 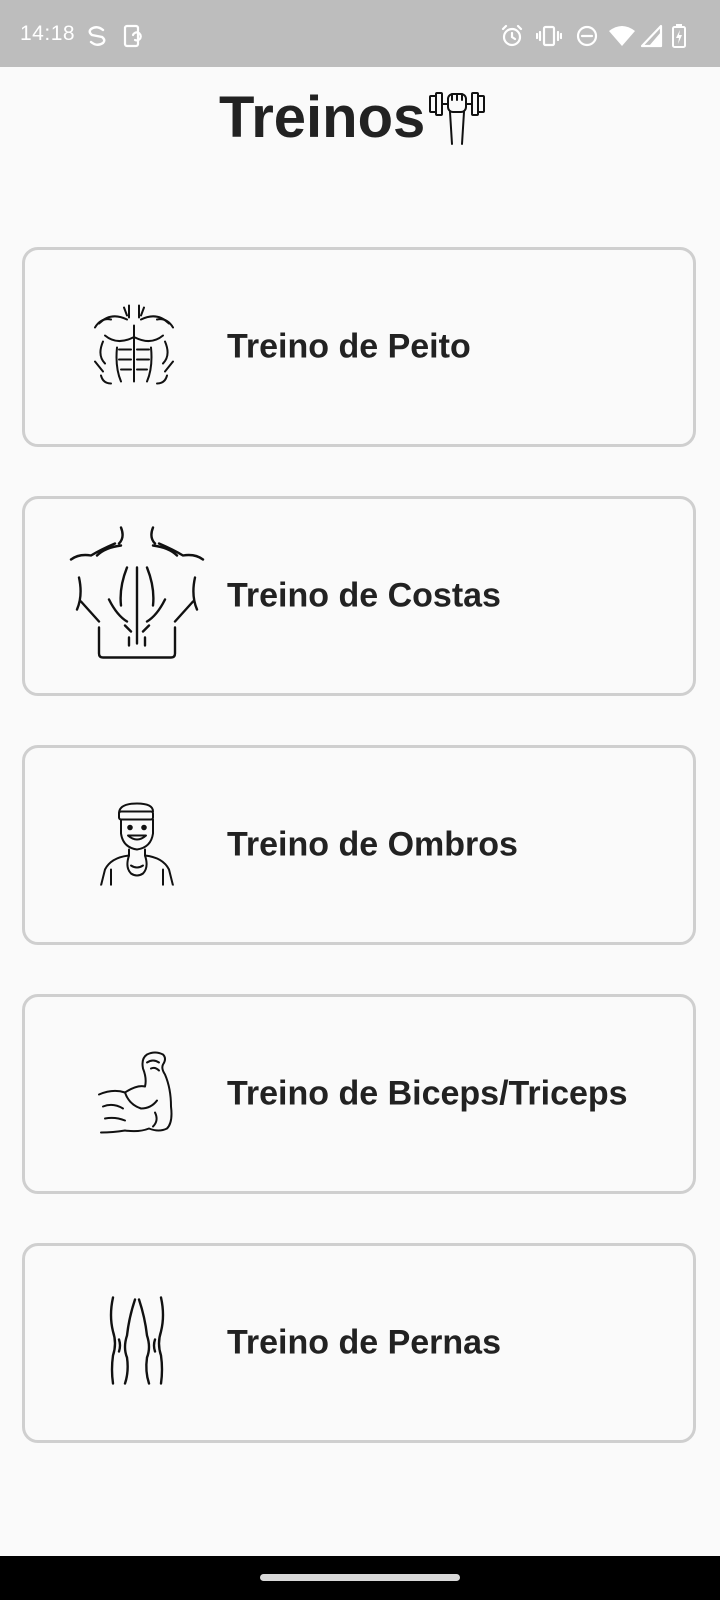 What do you see at coordinates (349, 346) in the screenshot?
I see `workout-label: Treino de Peito` at bounding box center [349, 346].